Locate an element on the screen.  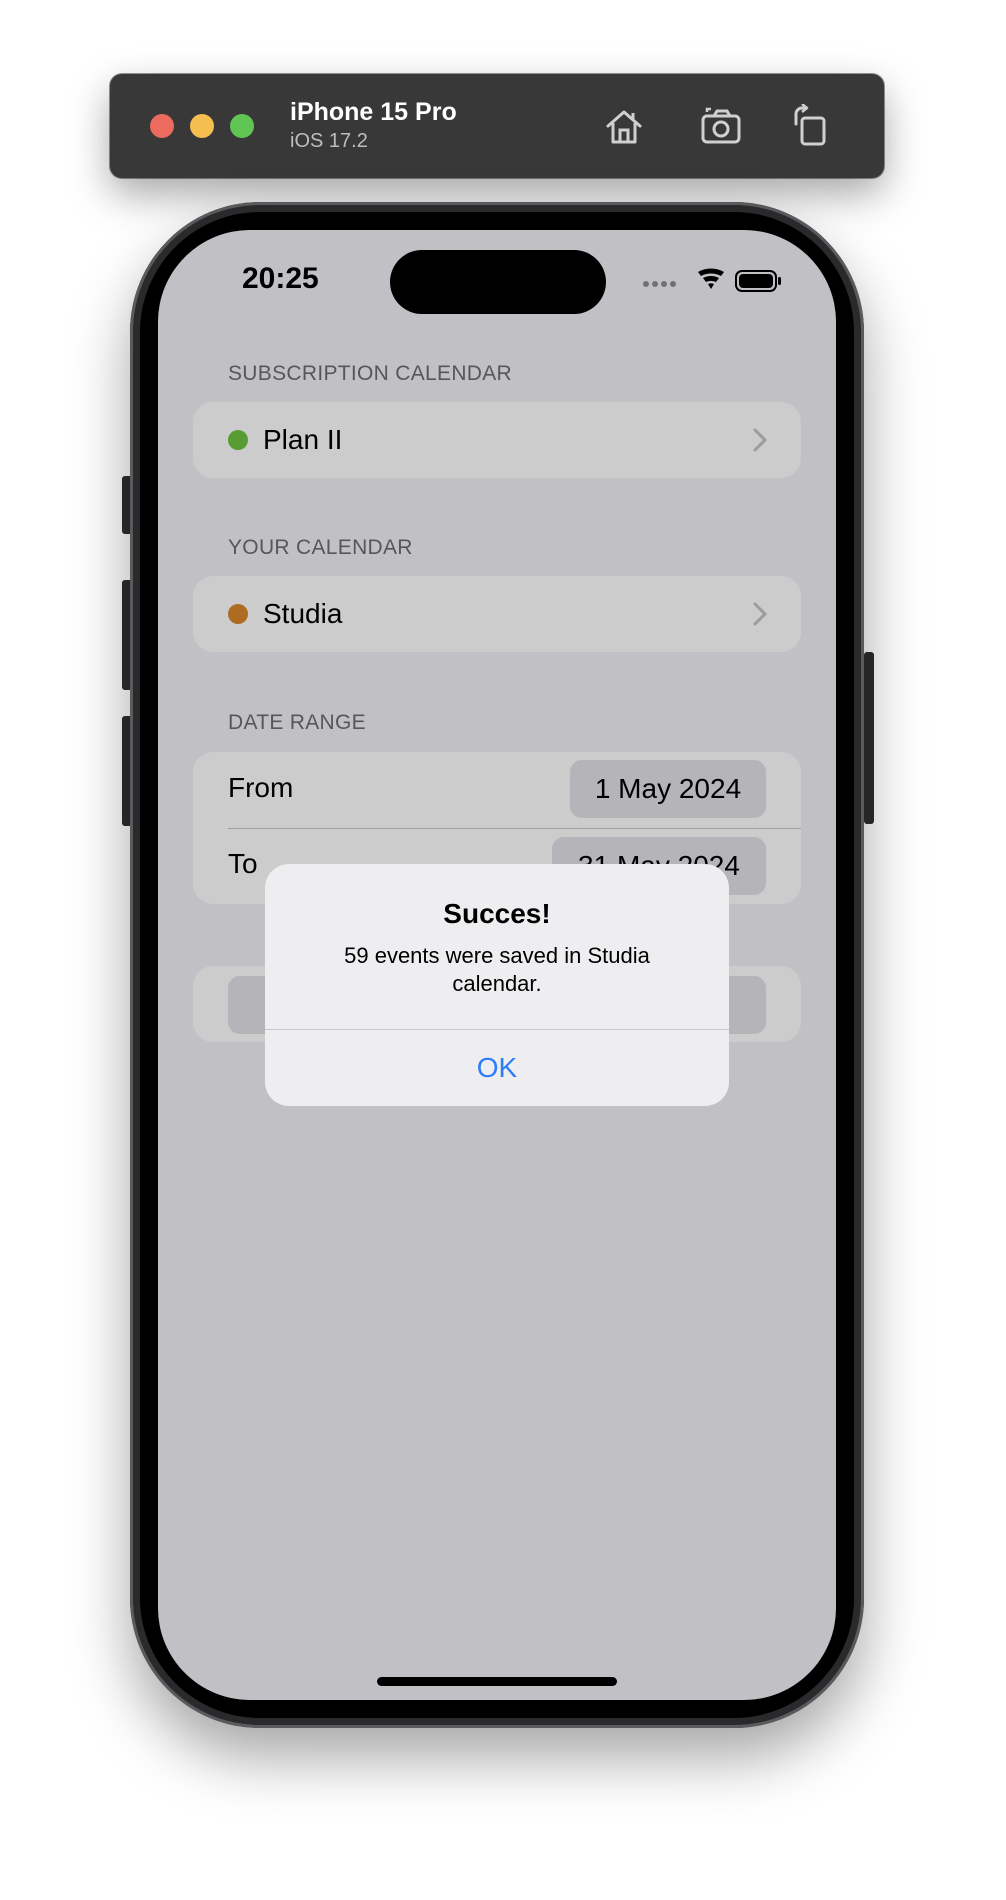
alert-message: 59 events were saved in Studia calendar. is located at coordinates (497, 969).